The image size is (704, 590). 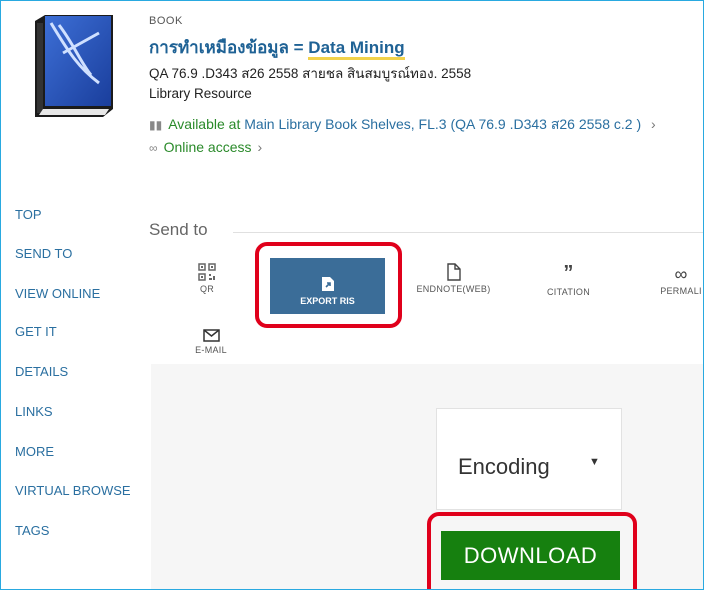 I want to click on send-to-heading: Send to, so click(x=178, y=229).